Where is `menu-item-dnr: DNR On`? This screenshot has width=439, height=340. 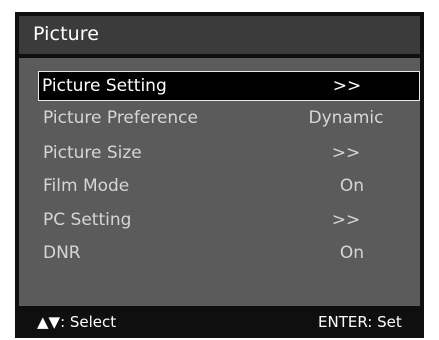
menu-item-dnr: DNR On is located at coordinates (233, 253).